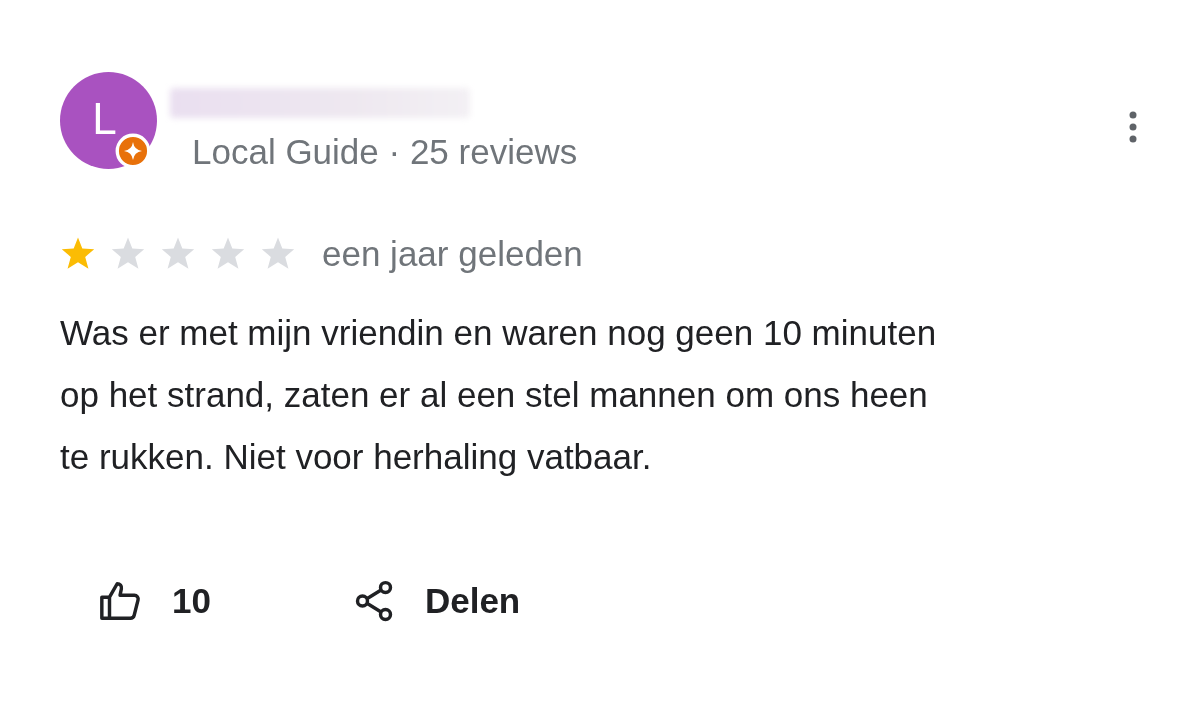  Describe the element at coordinates (385, 152) in the screenshot. I see `reviewer-info: Local Guide · 25 reviews` at that location.